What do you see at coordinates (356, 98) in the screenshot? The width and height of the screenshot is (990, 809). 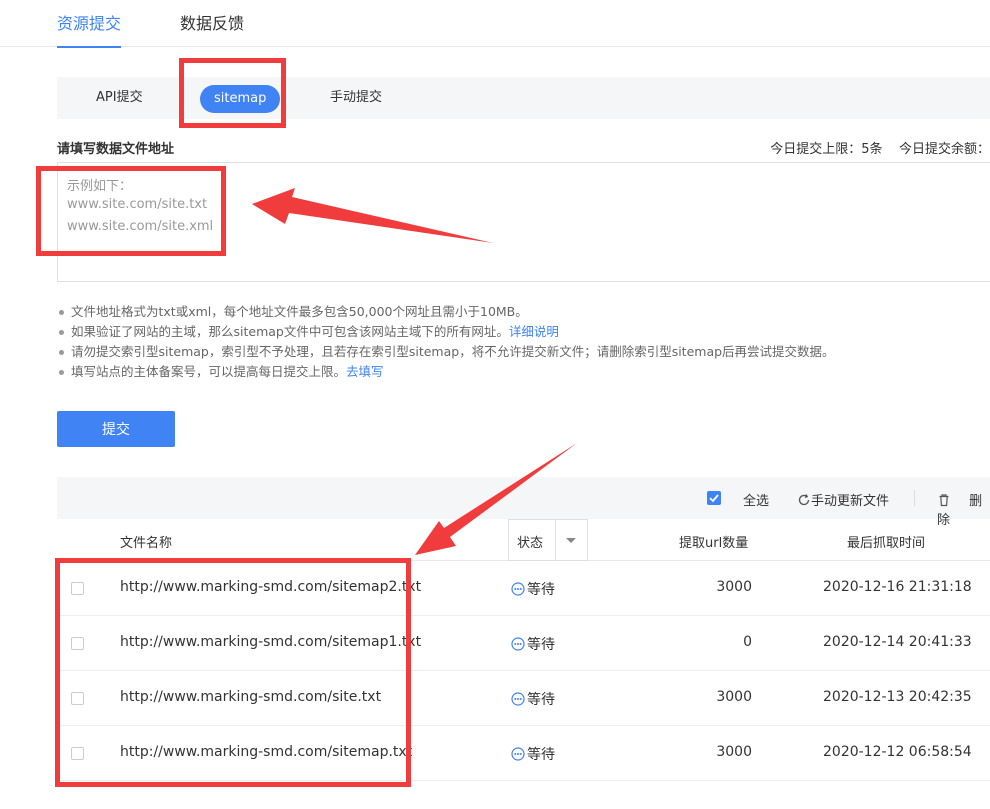 I see `tab-manual-submit: 手动提交` at bounding box center [356, 98].